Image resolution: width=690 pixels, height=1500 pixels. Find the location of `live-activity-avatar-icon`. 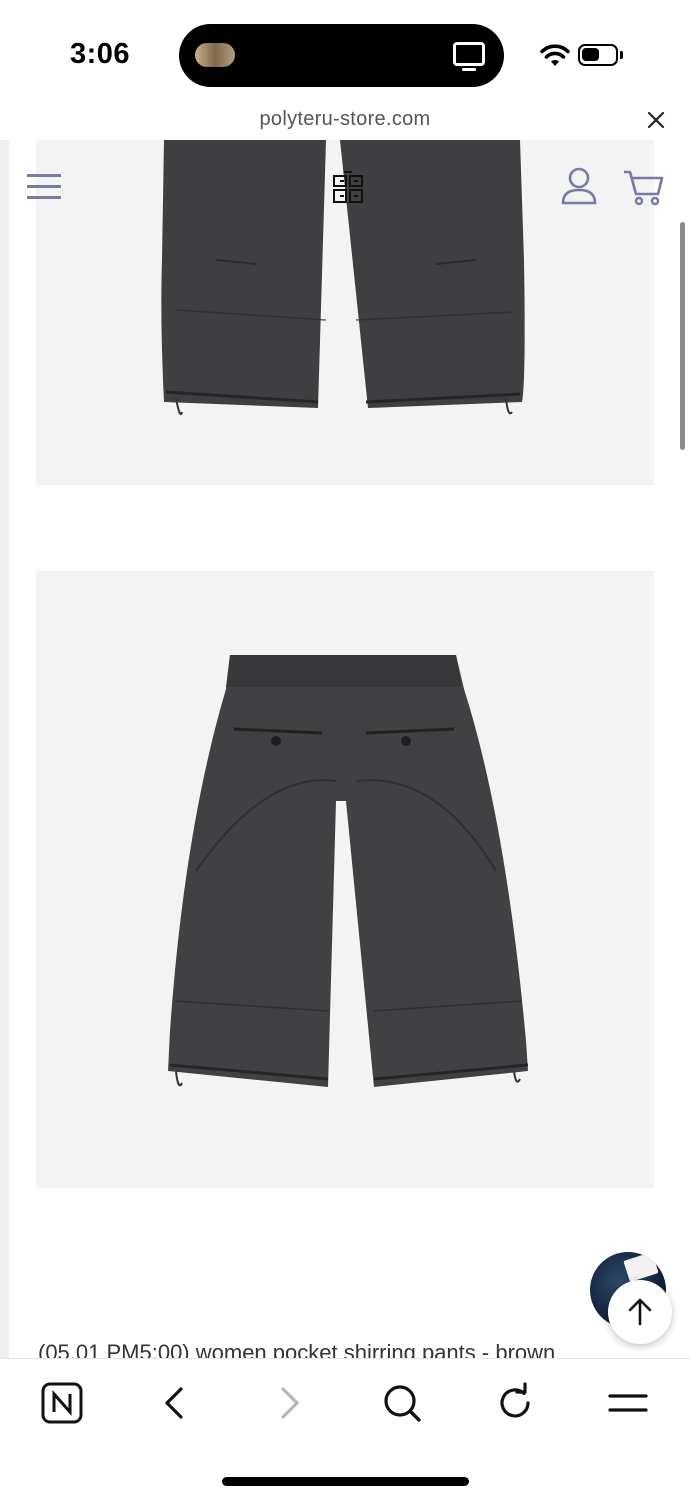

live-activity-avatar-icon is located at coordinates (215, 55).